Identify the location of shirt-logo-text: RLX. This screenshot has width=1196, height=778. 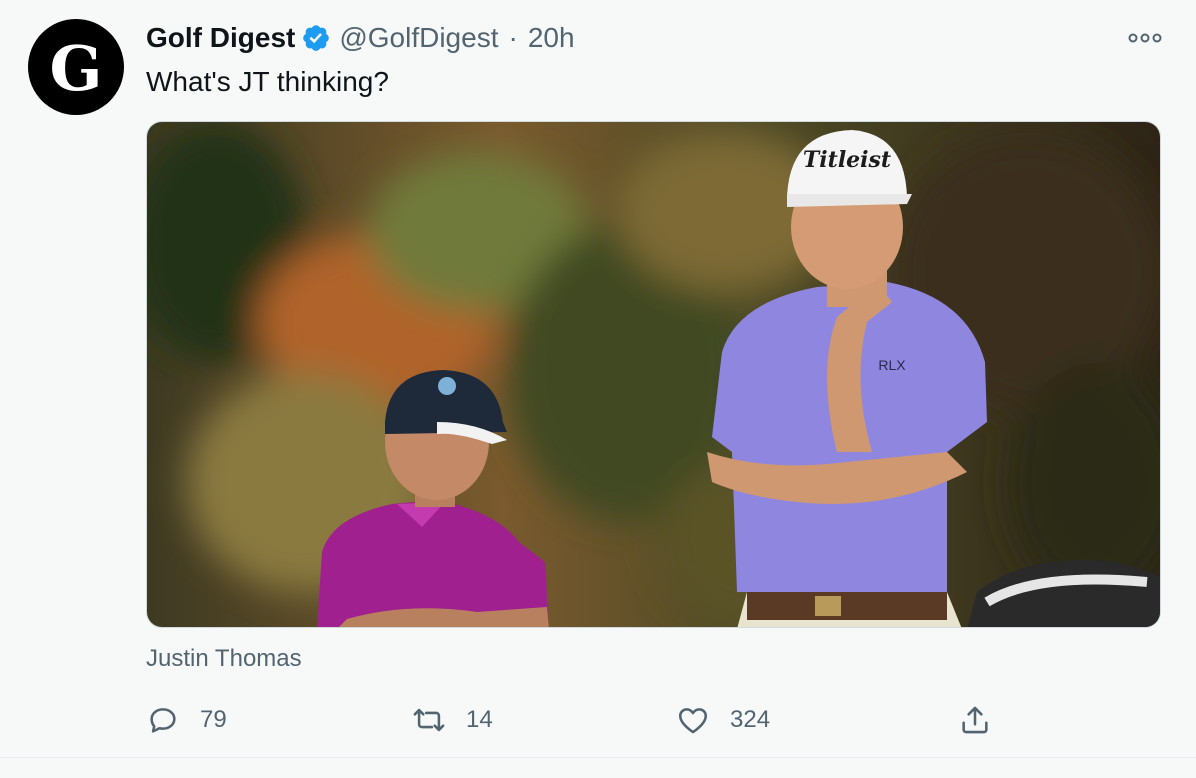
(892, 365).